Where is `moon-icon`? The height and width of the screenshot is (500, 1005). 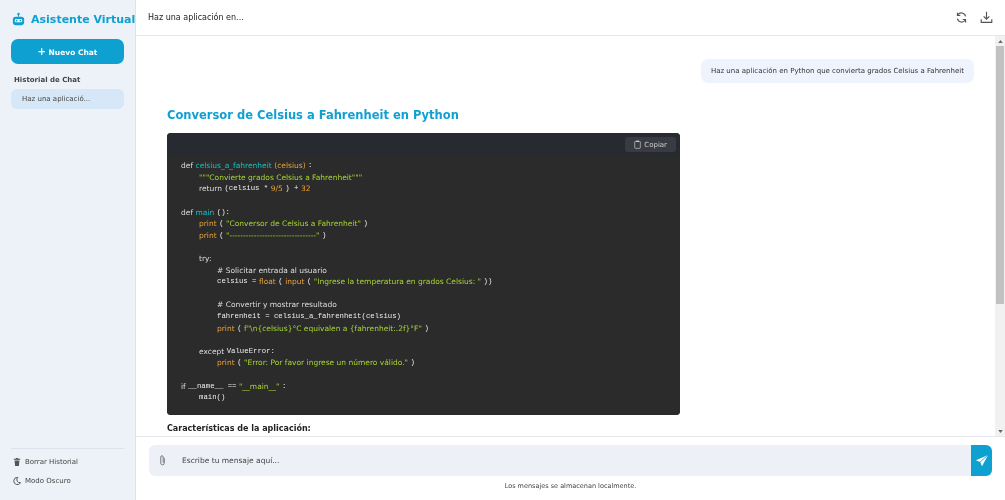 moon-icon is located at coordinates (17, 481).